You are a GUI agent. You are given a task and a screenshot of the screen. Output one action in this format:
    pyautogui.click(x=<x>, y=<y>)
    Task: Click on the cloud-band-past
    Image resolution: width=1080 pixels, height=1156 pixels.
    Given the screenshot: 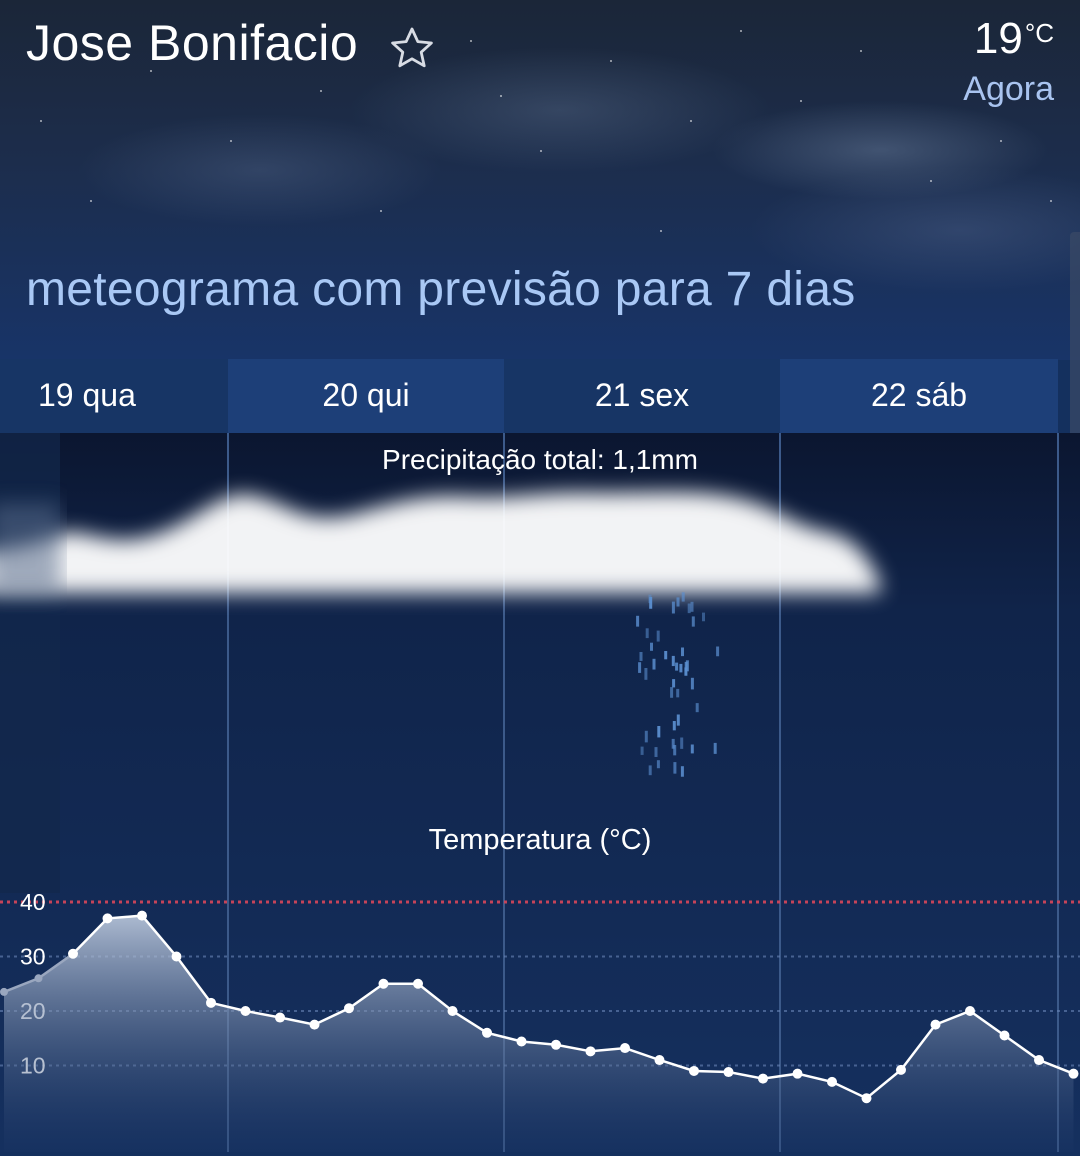 What is the action you would take?
    pyautogui.click(x=30, y=548)
    